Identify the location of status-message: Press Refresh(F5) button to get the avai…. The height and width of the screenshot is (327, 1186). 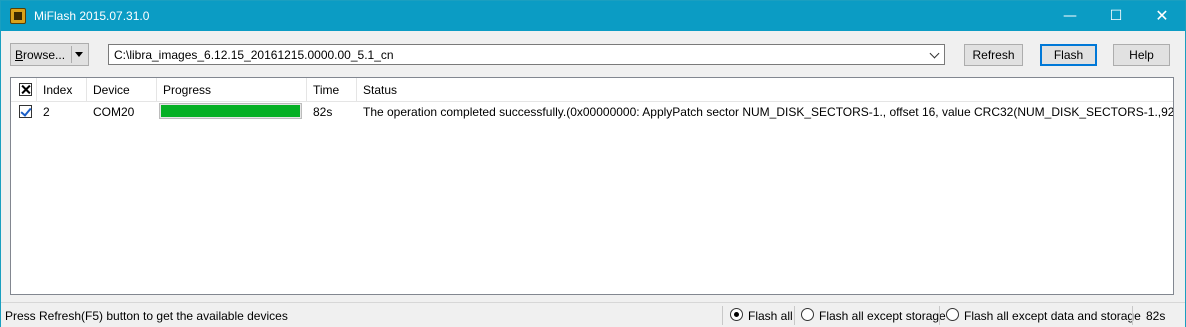
(146, 316).